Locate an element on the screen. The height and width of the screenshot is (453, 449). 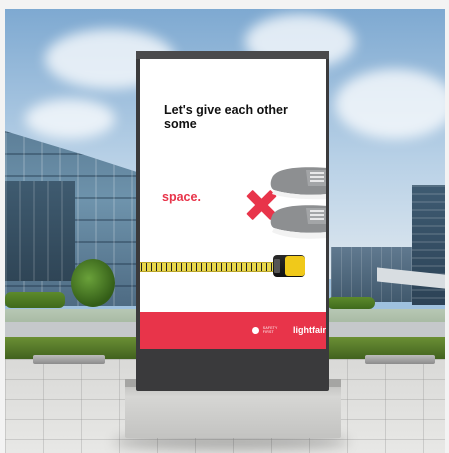
sneaker-top-icon is located at coordinates (298, 183).